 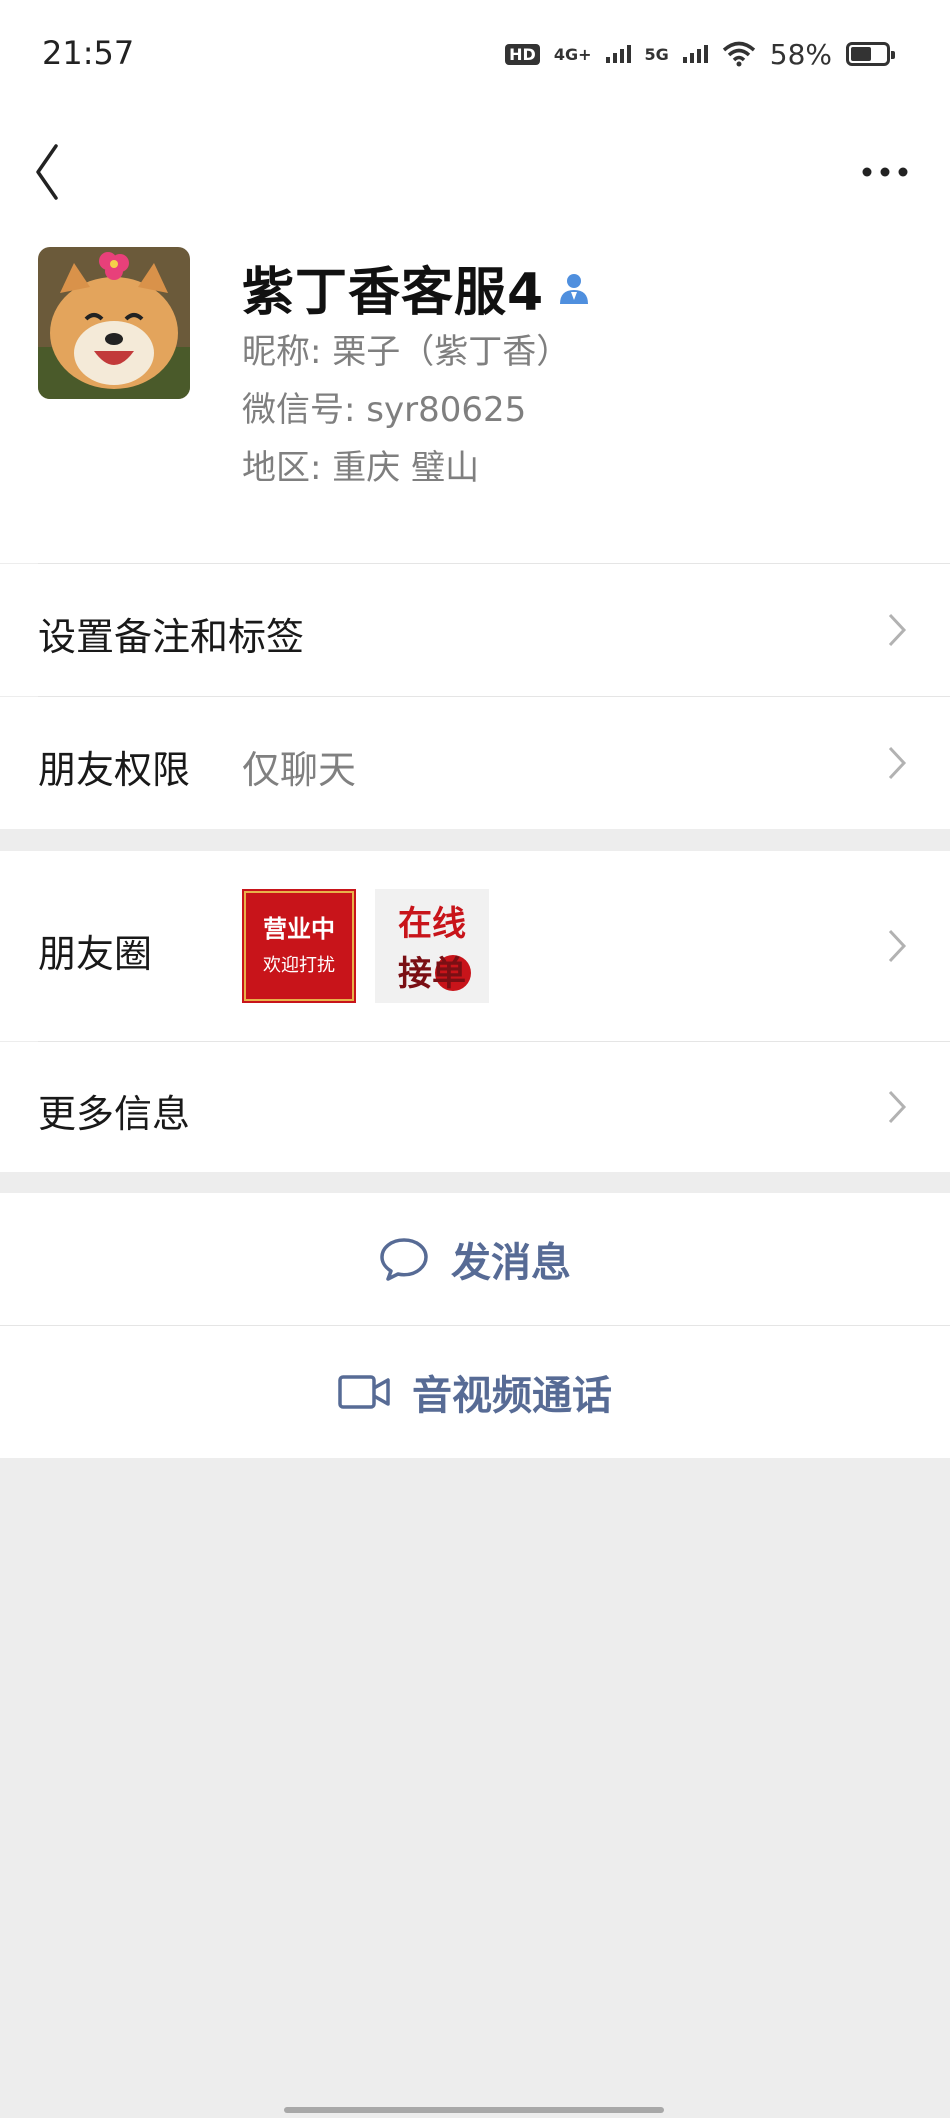 I want to click on home-indicator, so click(x=474, y=2110).